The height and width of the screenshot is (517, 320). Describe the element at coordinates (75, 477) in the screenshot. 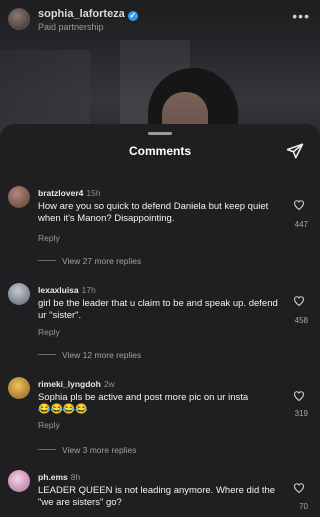

I see `comment-time: 8h` at that location.